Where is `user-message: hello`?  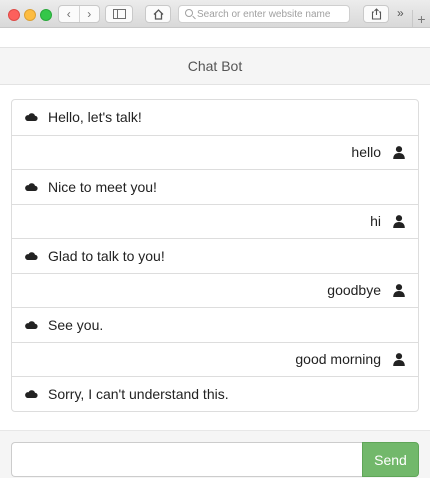 user-message: hello is located at coordinates (215, 152).